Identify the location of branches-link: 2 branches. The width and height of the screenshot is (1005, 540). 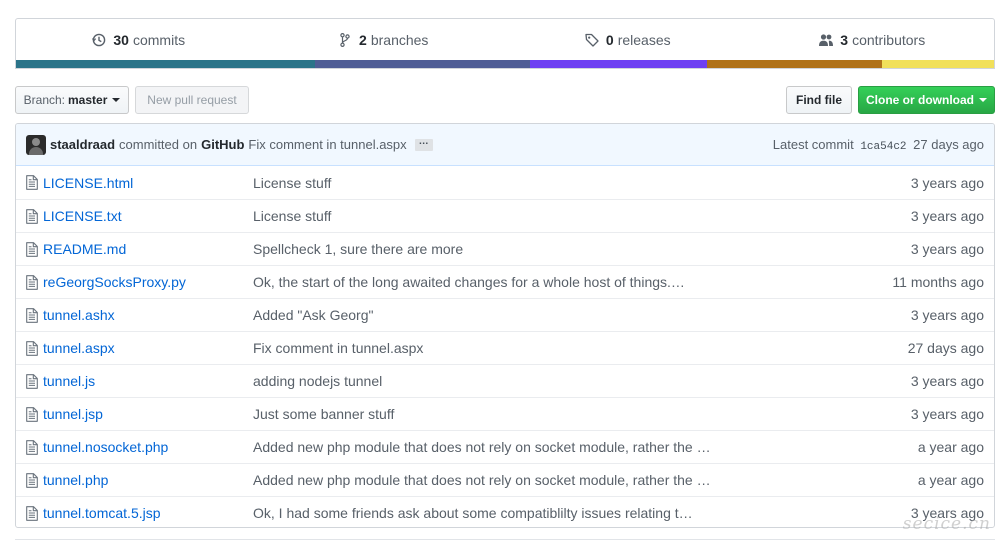
(383, 39).